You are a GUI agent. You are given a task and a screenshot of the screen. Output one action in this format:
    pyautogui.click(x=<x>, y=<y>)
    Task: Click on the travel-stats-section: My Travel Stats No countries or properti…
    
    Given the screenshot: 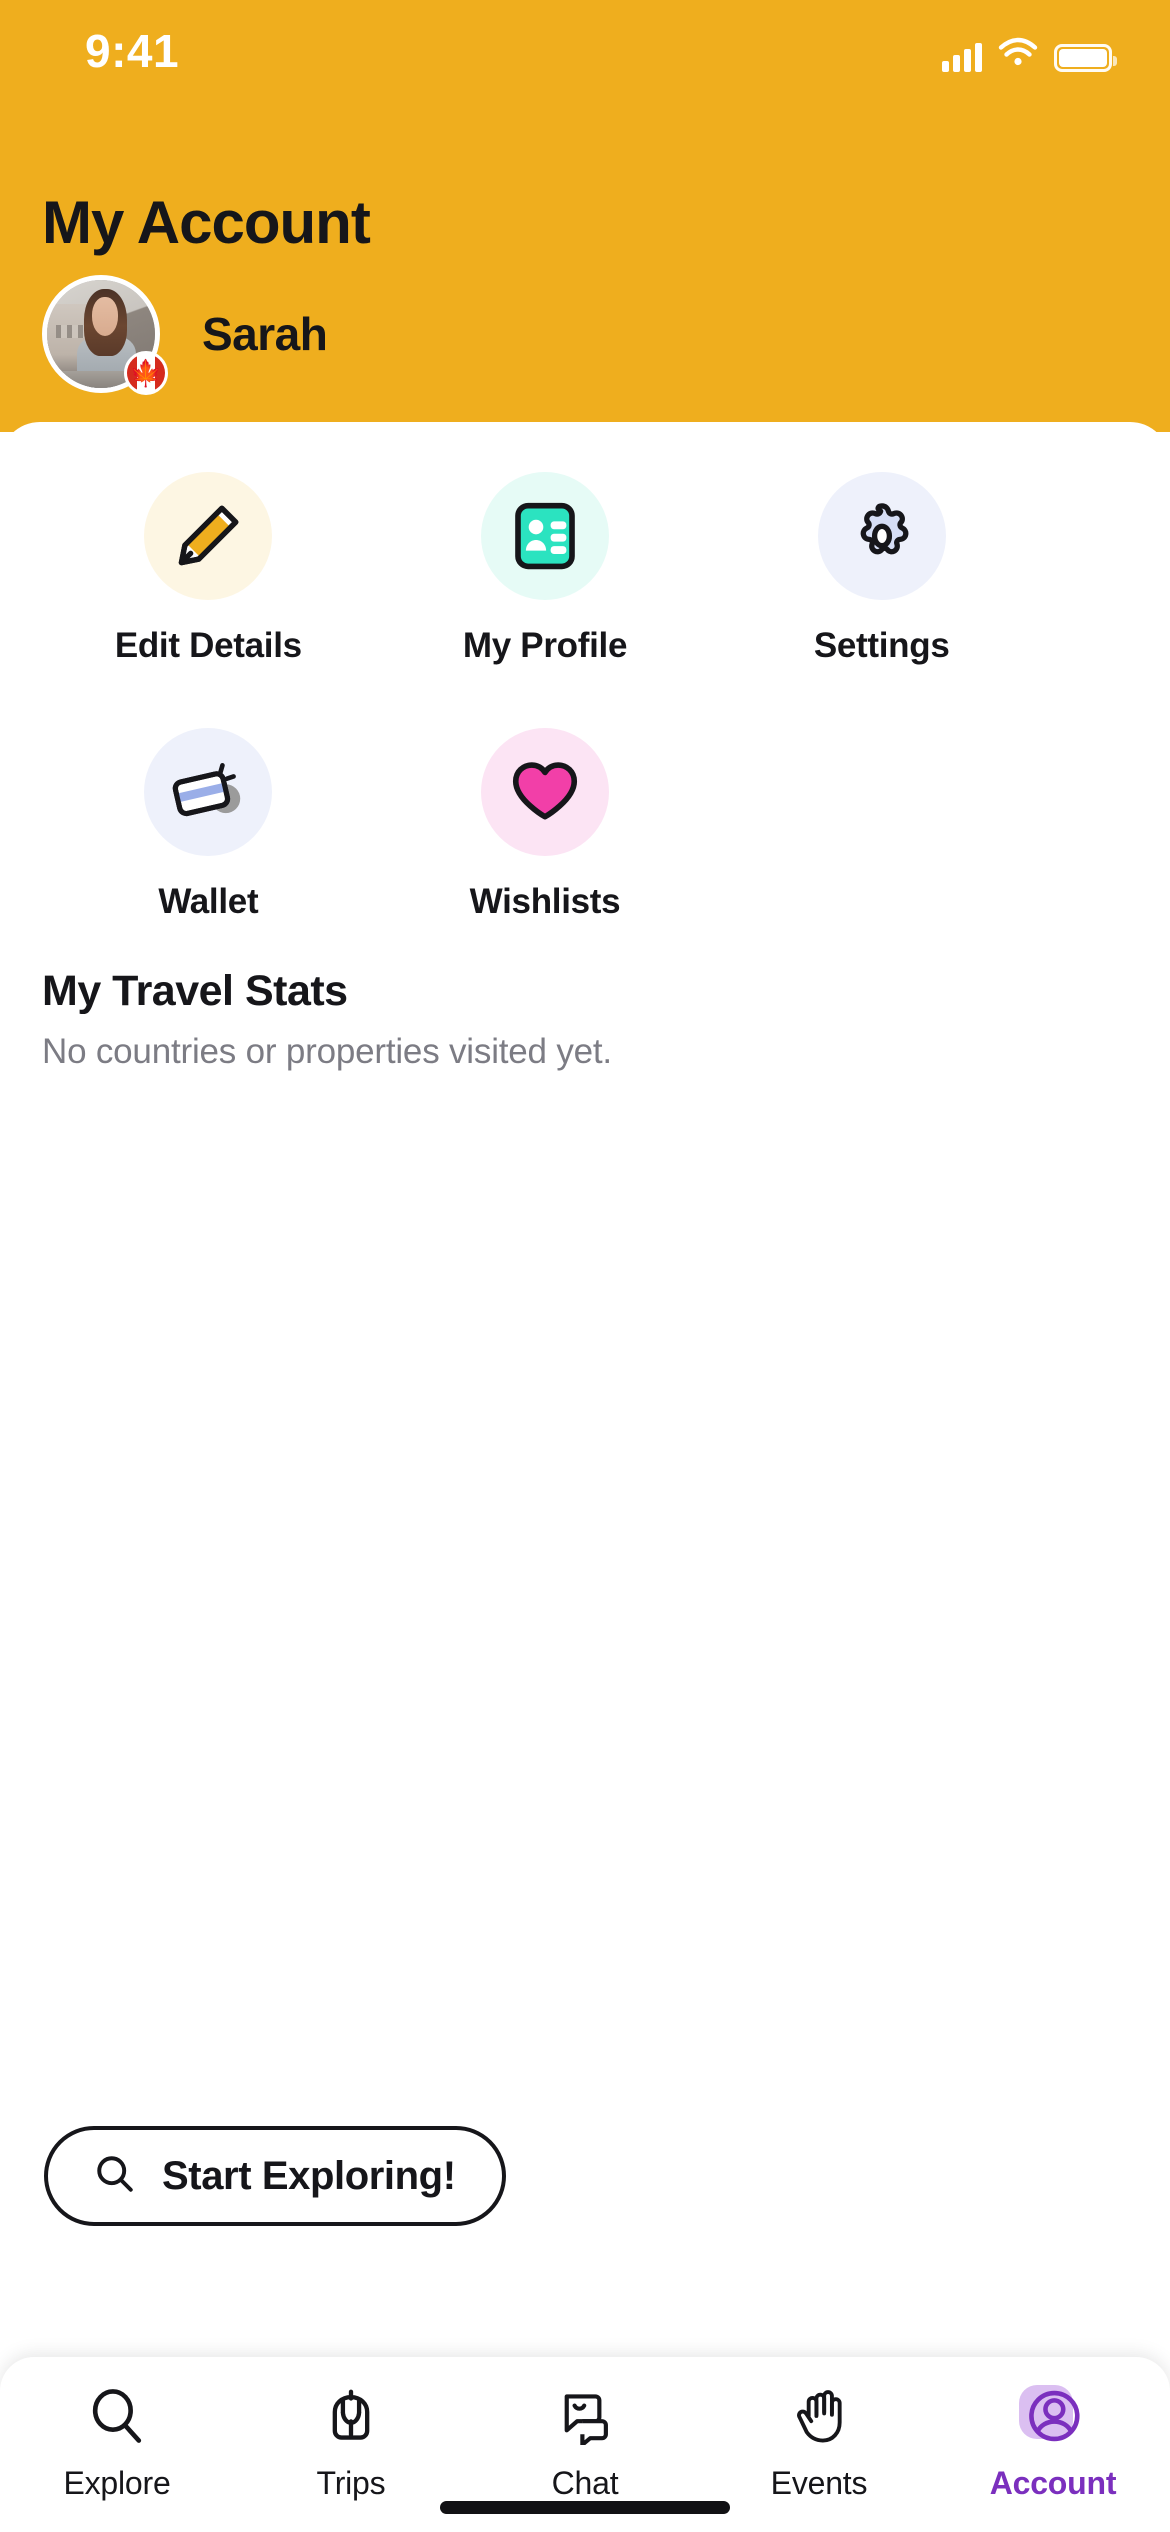 What is the action you would take?
    pyautogui.click(x=542, y=1019)
    